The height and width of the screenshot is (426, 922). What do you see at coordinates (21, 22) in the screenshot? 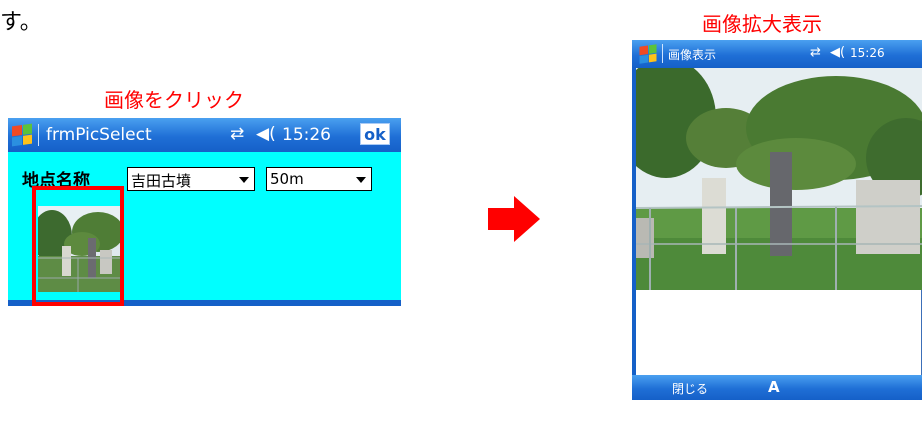
I see `intro-text: す。` at bounding box center [21, 22].